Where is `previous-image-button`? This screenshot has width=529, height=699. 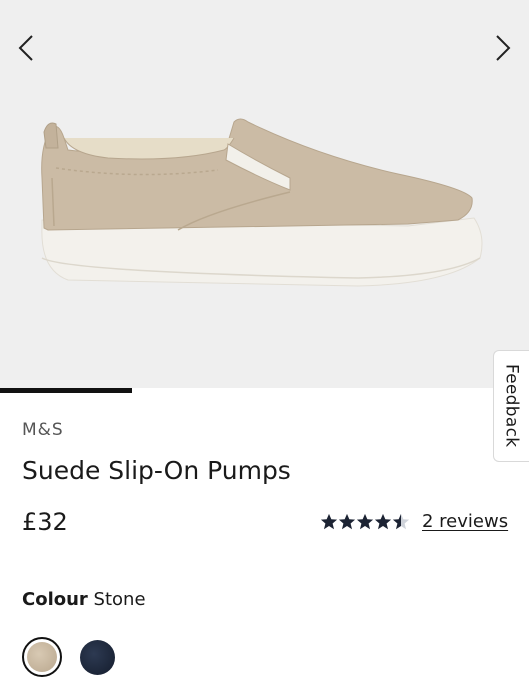
previous-image-button is located at coordinates (26, 48).